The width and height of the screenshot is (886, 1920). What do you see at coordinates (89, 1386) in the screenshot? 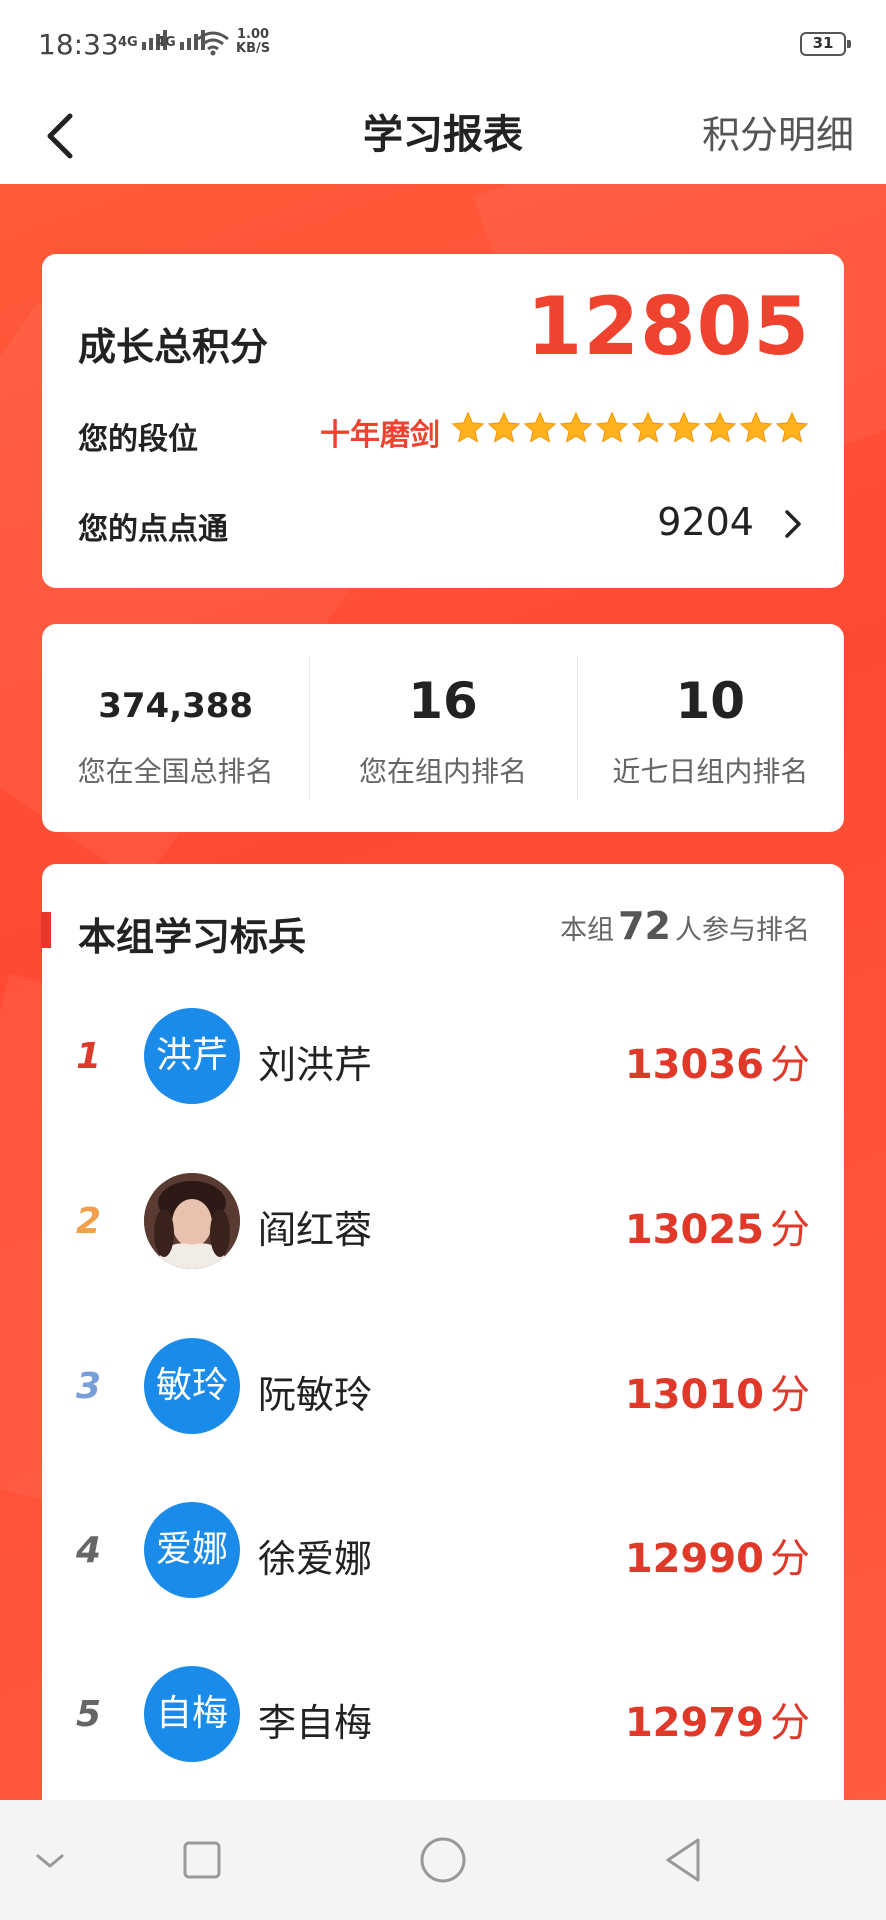
I see `rank-number: 3` at bounding box center [89, 1386].